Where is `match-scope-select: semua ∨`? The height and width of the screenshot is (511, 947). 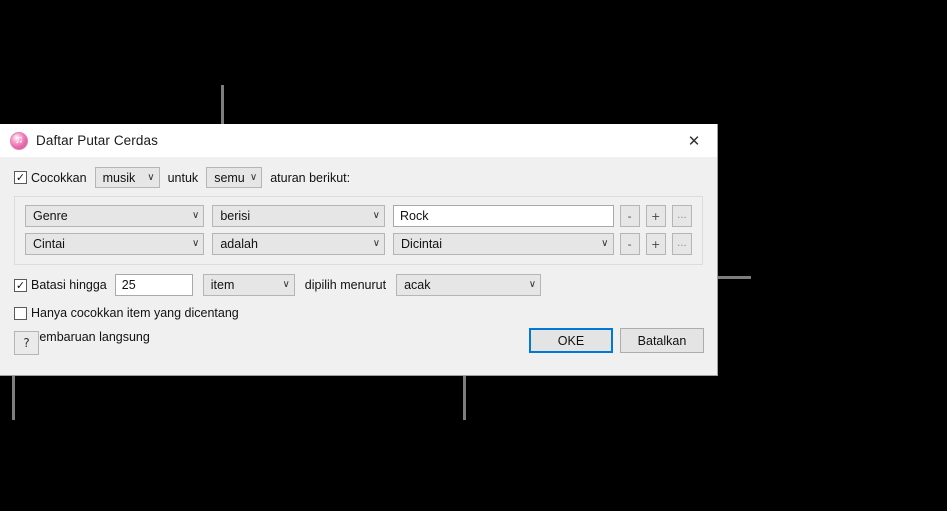
match-scope-select: semua ∨ is located at coordinates (234, 177).